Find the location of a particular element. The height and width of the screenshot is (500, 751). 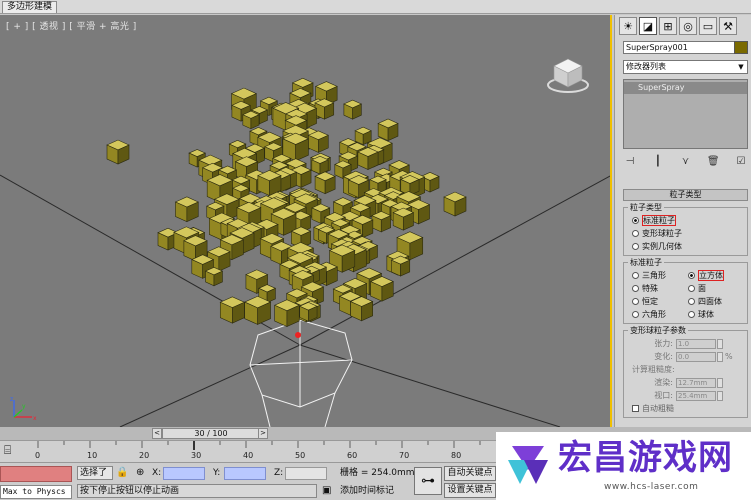

ruler-tick-label: 80 is located at coordinates (456, 455).